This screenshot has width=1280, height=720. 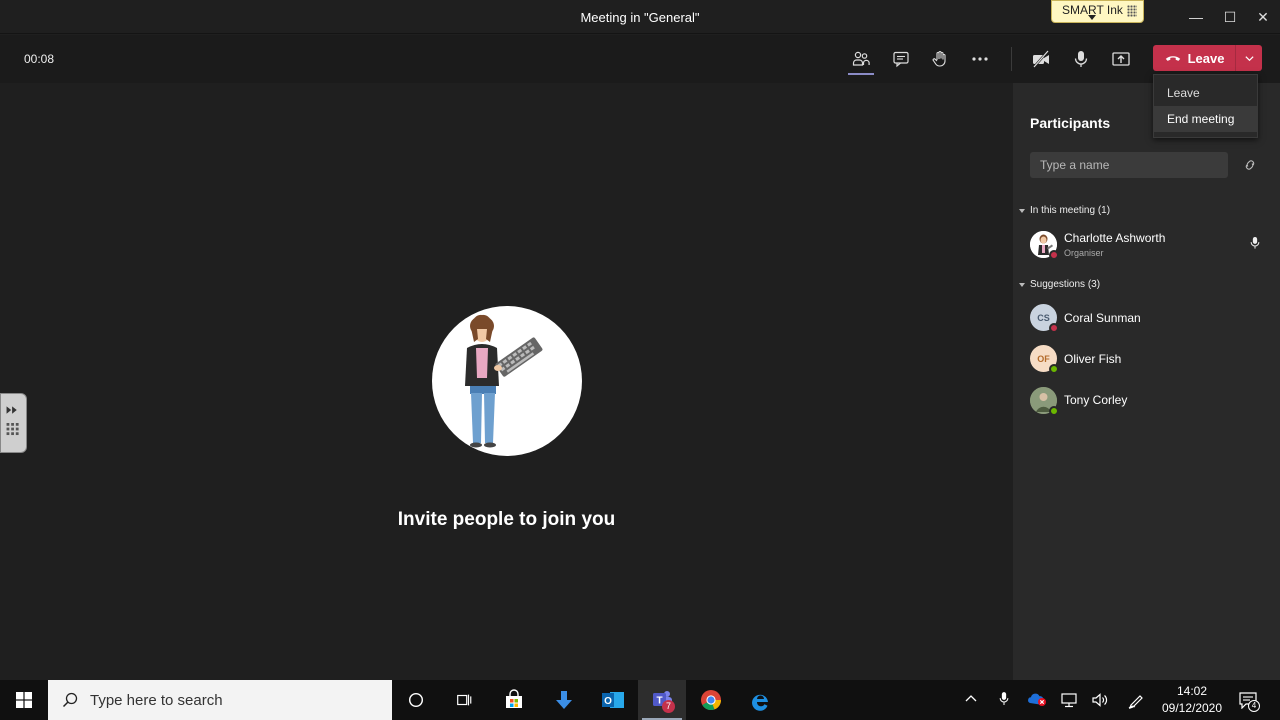 What do you see at coordinates (1263, 17) in the screenshot?
I see `close-button: ✕` at bounding box center [1263, 17].